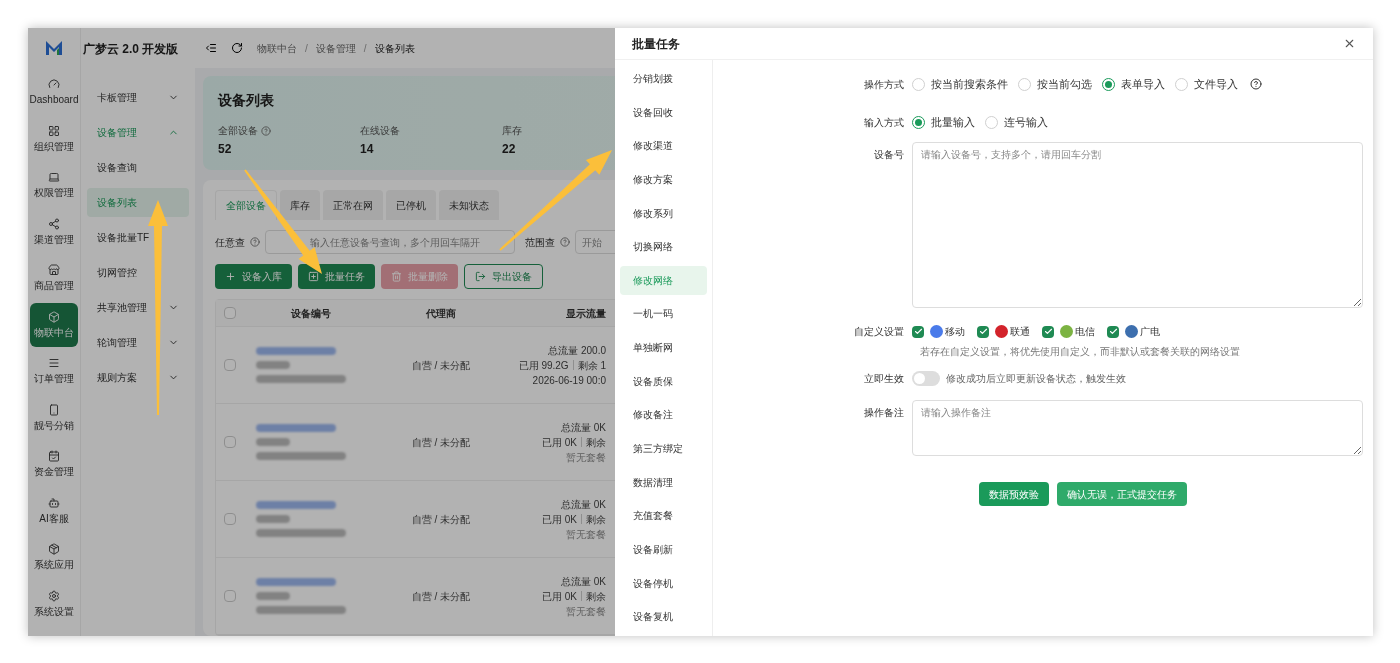 The width and height of the screenshot is (1400, 663). What do you see at coordinates (577, 350) in the screenshot?
I see `table-cell-text: 总流量 200.0` at bounding box center [577, 350].